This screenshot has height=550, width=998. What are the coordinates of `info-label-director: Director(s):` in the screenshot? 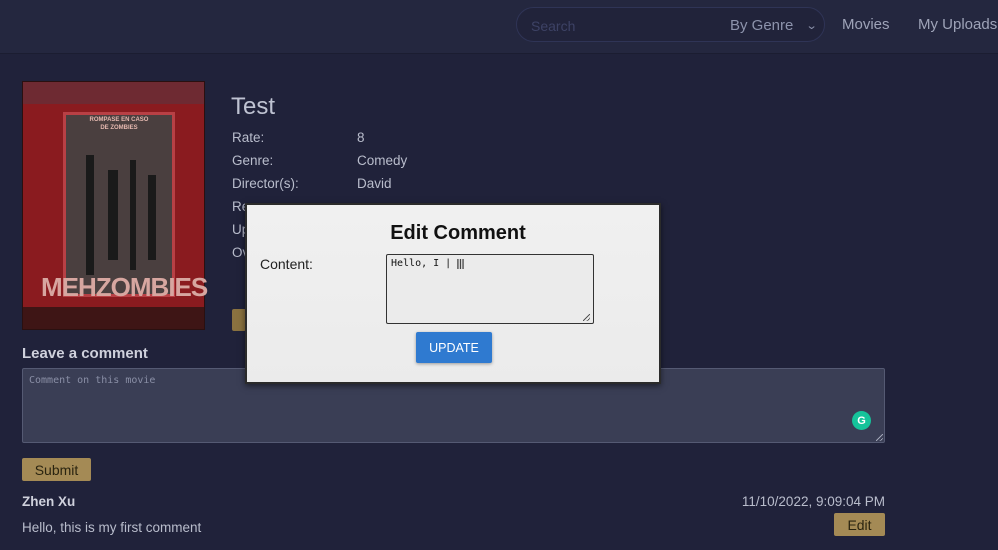 It's located at (265, 183).